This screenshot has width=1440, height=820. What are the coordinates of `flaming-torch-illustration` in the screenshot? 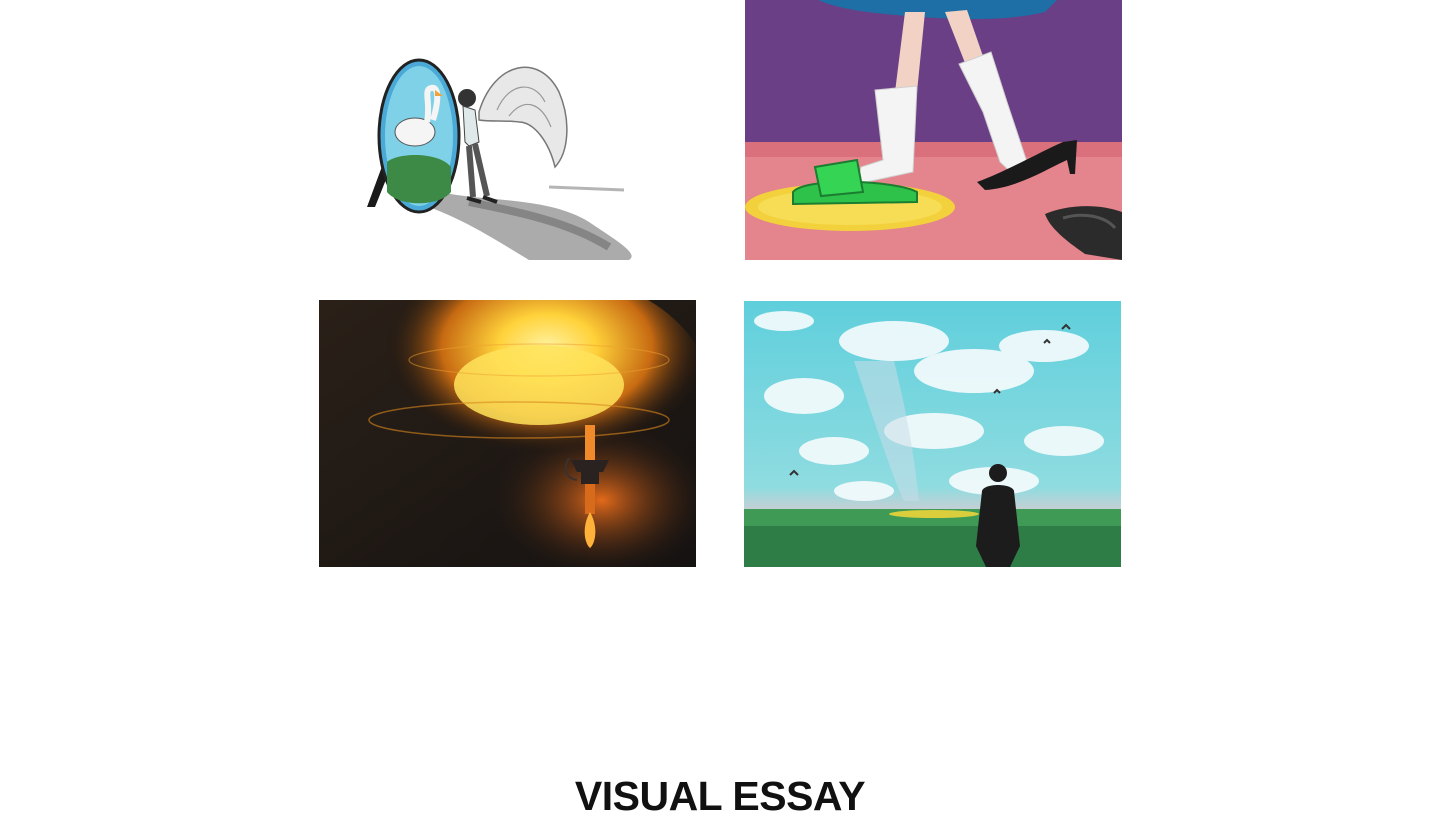 It's located at (507, 433).